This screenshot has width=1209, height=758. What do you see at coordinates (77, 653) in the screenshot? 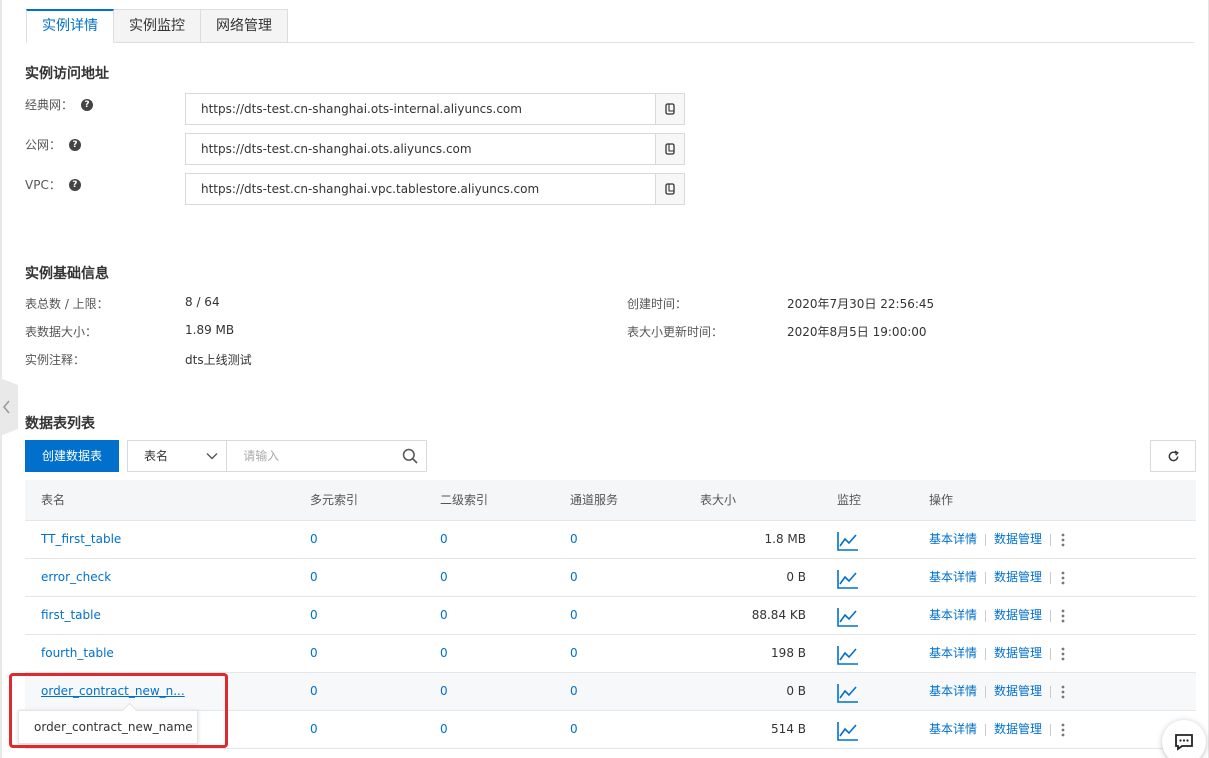
I see `table-name-link: fourth_table` at bounding box center [77, 653].